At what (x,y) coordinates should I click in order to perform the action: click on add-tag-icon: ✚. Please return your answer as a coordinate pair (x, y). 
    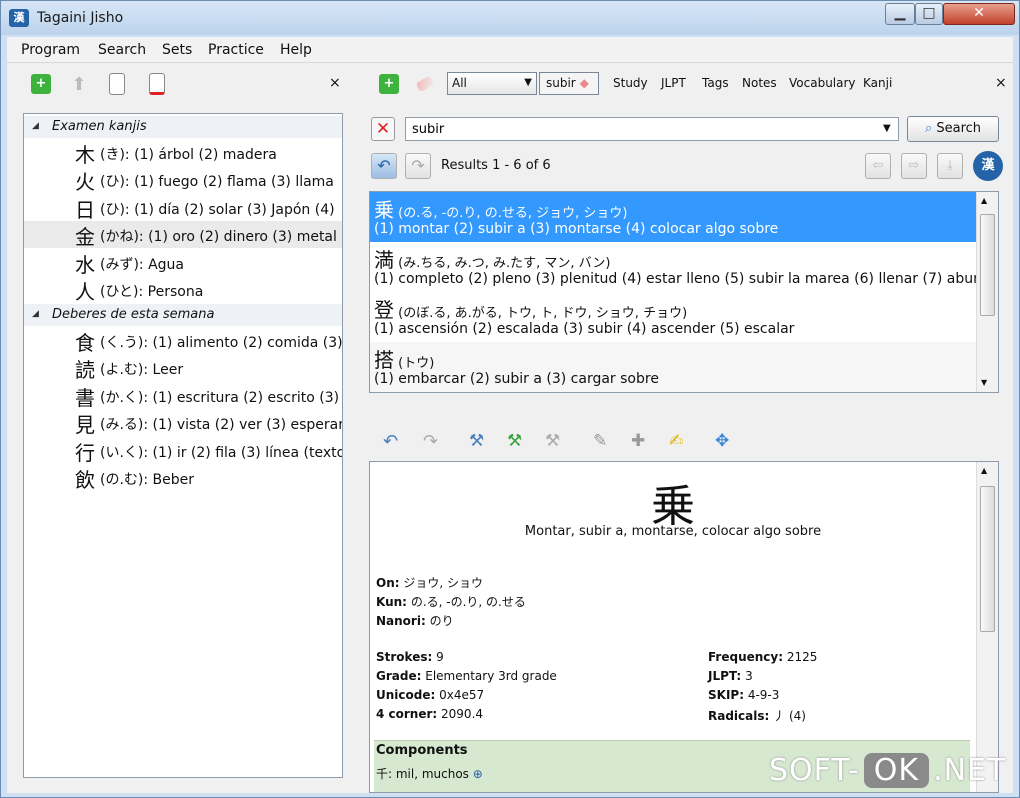
    Looking at the image, I should click on (638, 441).